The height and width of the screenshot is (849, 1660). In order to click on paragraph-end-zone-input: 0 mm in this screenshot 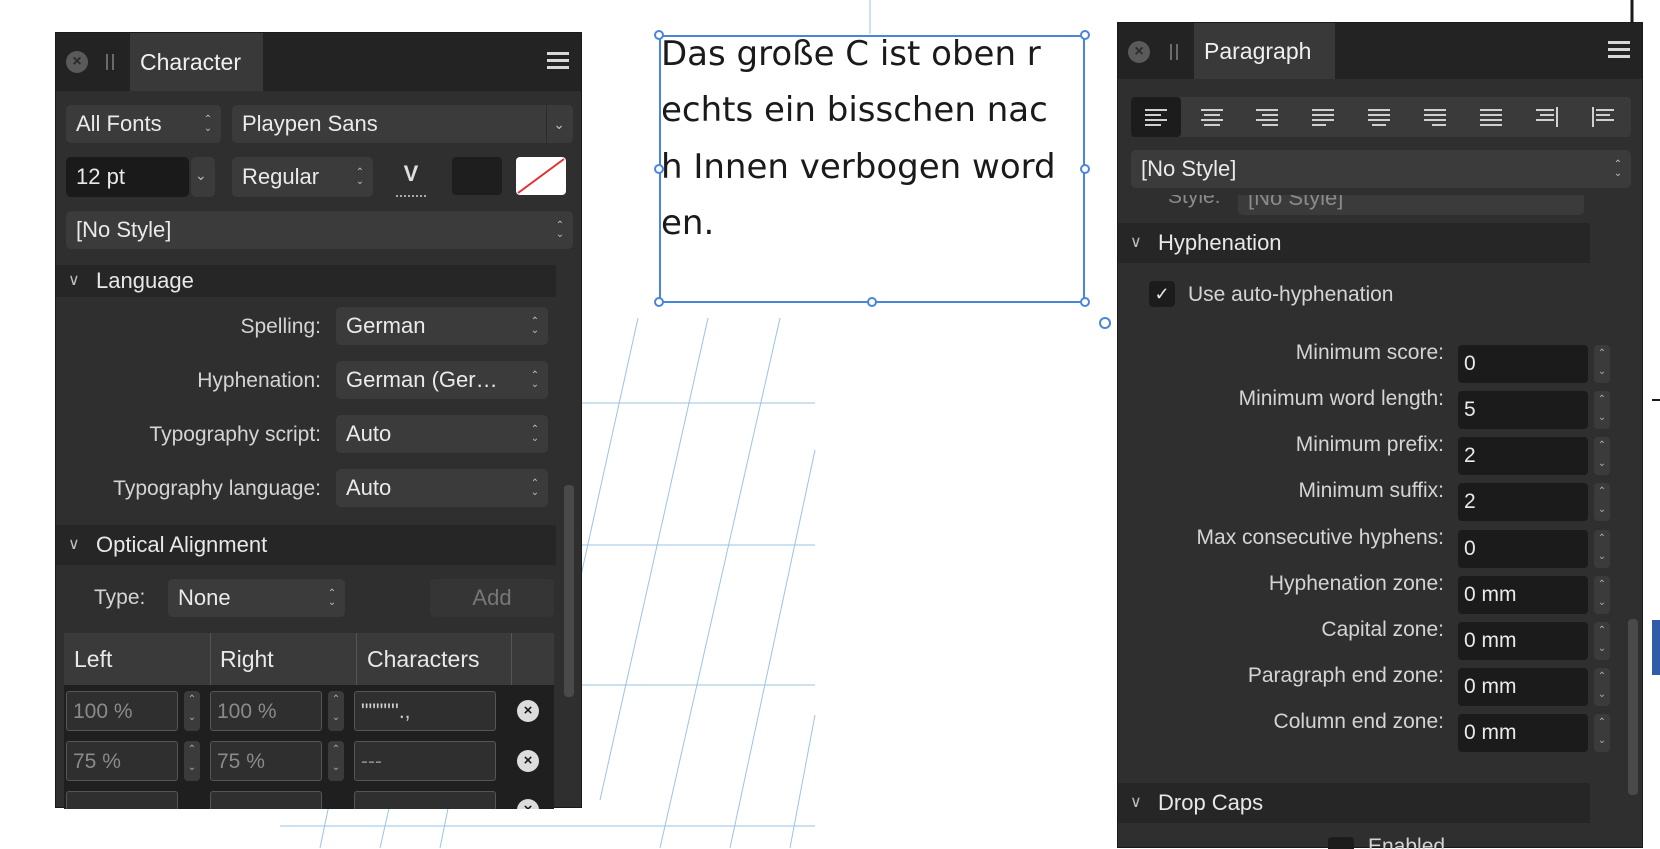, I will do `click(1523, 687)`.